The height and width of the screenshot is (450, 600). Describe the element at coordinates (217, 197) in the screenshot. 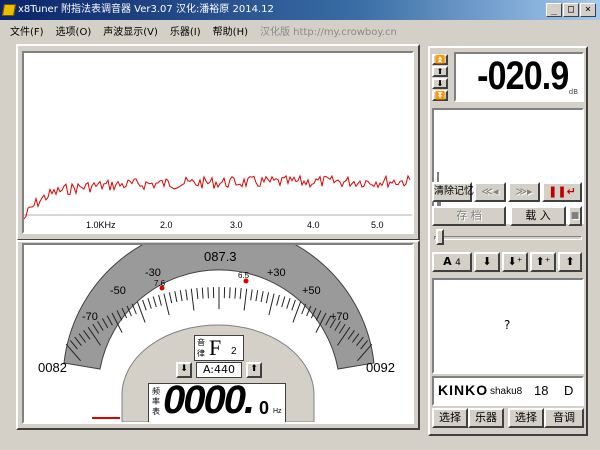

I see `spectrum-waveform` at that location.